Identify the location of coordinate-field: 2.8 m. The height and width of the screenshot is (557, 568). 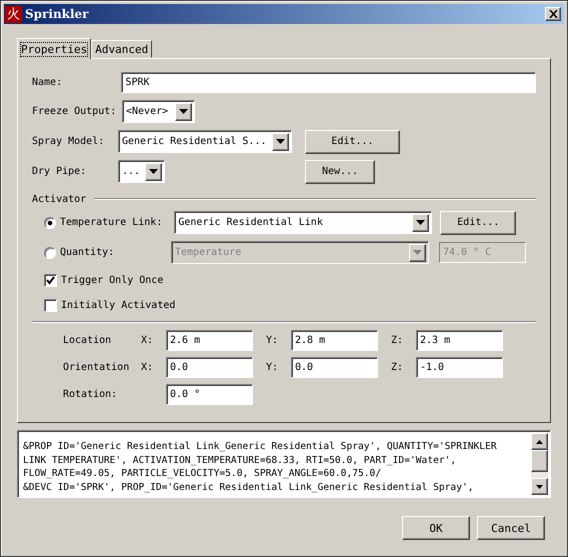
(334, 340).